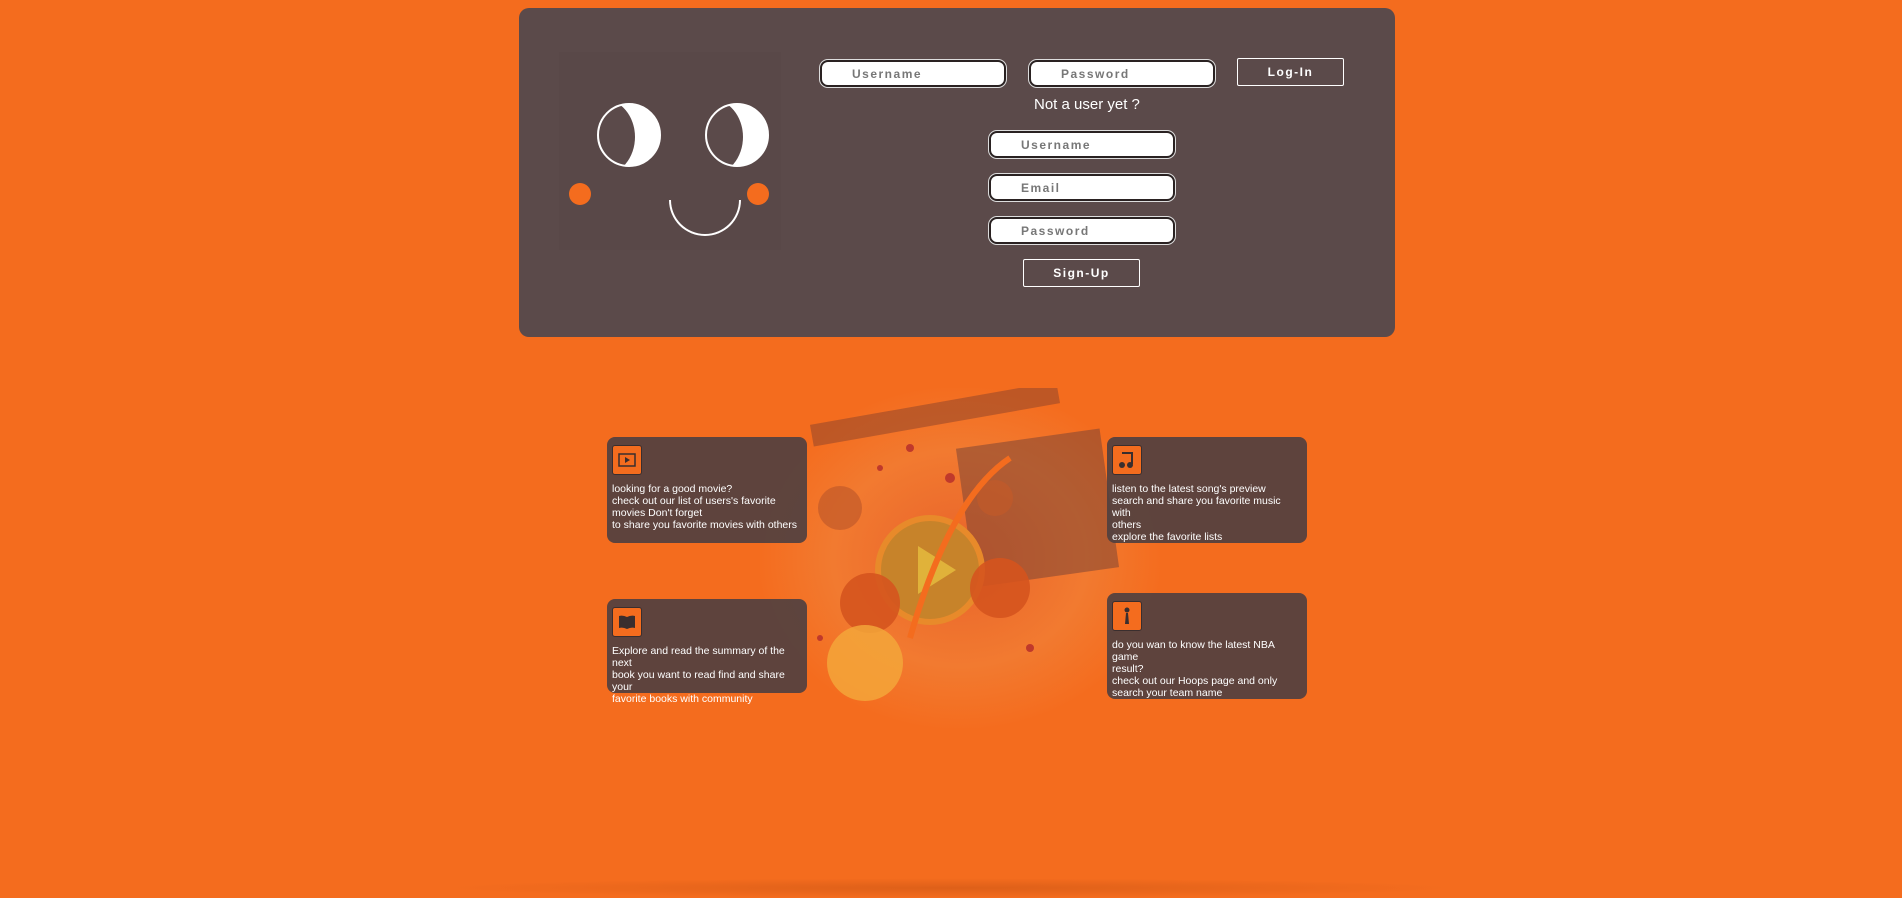 The height and width of the screenshot is (898, 1902). What do you see at coordinates (629, 135) in the screenshot?
I see `left-eye` at bounding box center [629, 135].